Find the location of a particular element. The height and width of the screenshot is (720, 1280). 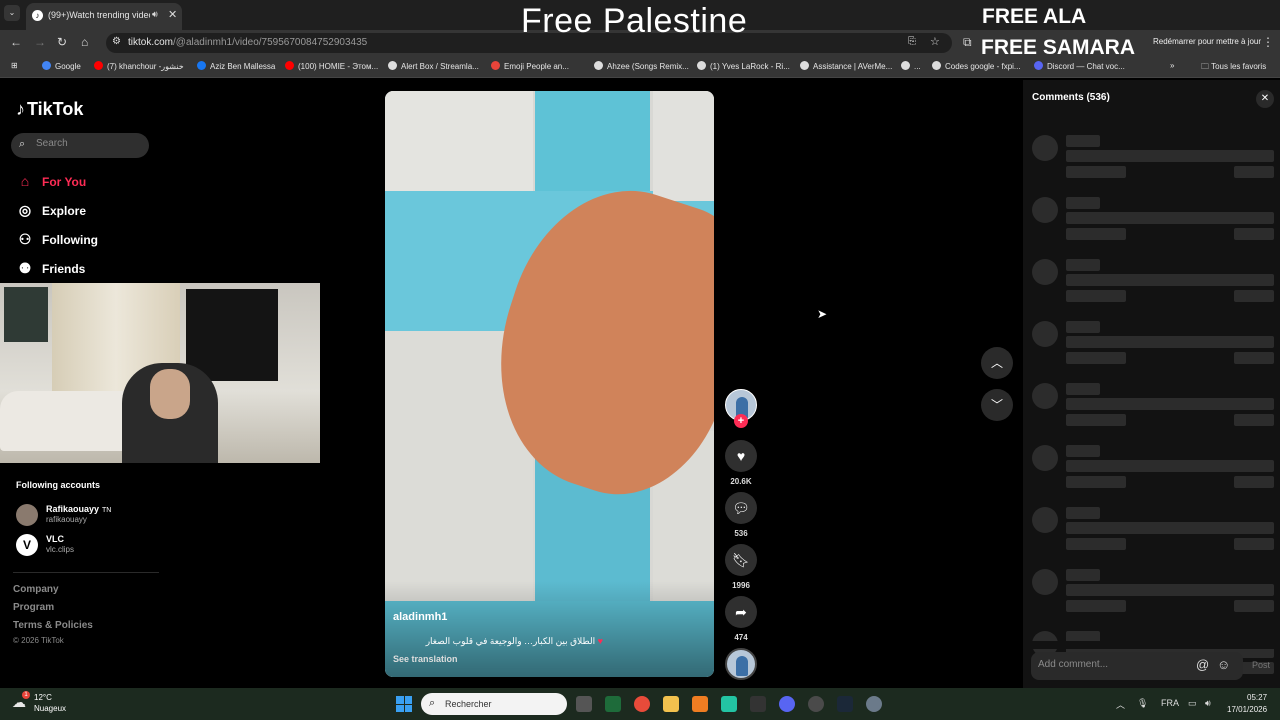

save-button: 🔖︎ is located at coordinates (741, 560).